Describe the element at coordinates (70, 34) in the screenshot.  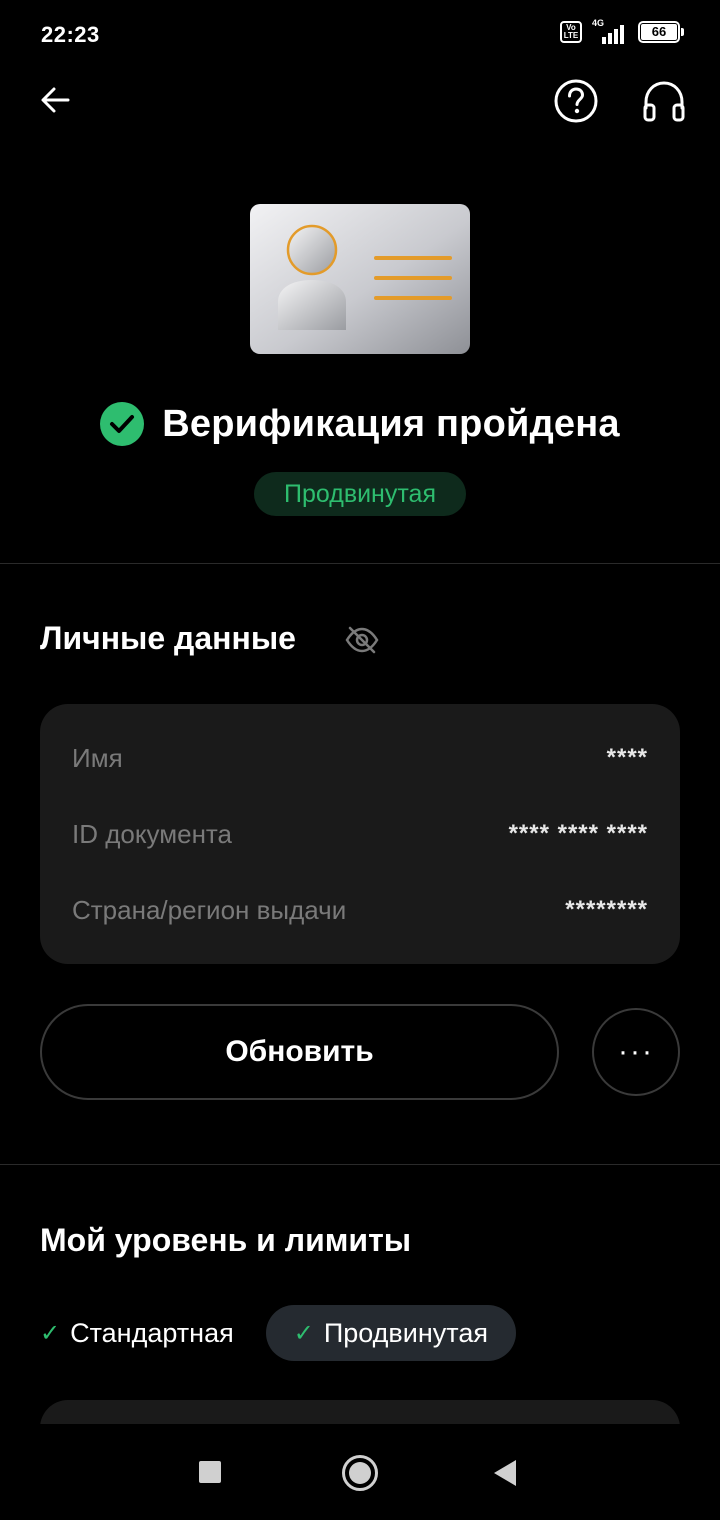
I see `status-time: 22:23` at that location.